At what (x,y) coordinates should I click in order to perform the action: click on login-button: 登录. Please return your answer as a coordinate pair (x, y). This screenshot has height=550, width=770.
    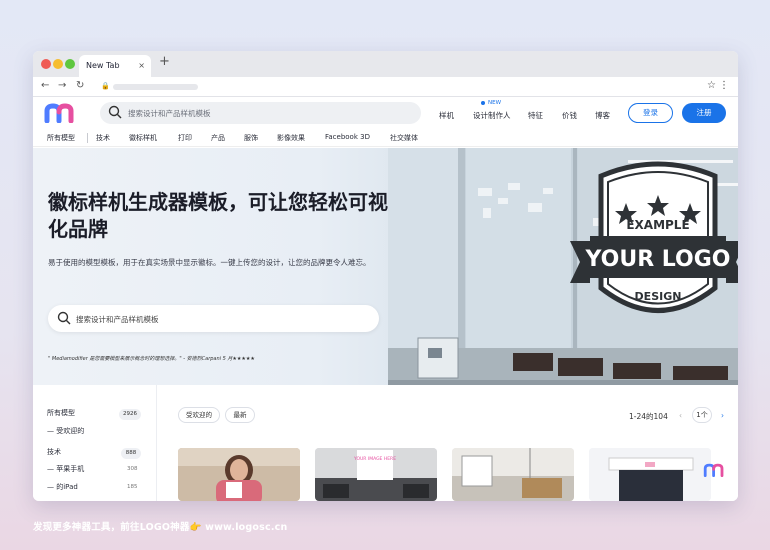
    Looking at the image, I should click on (650, 113).